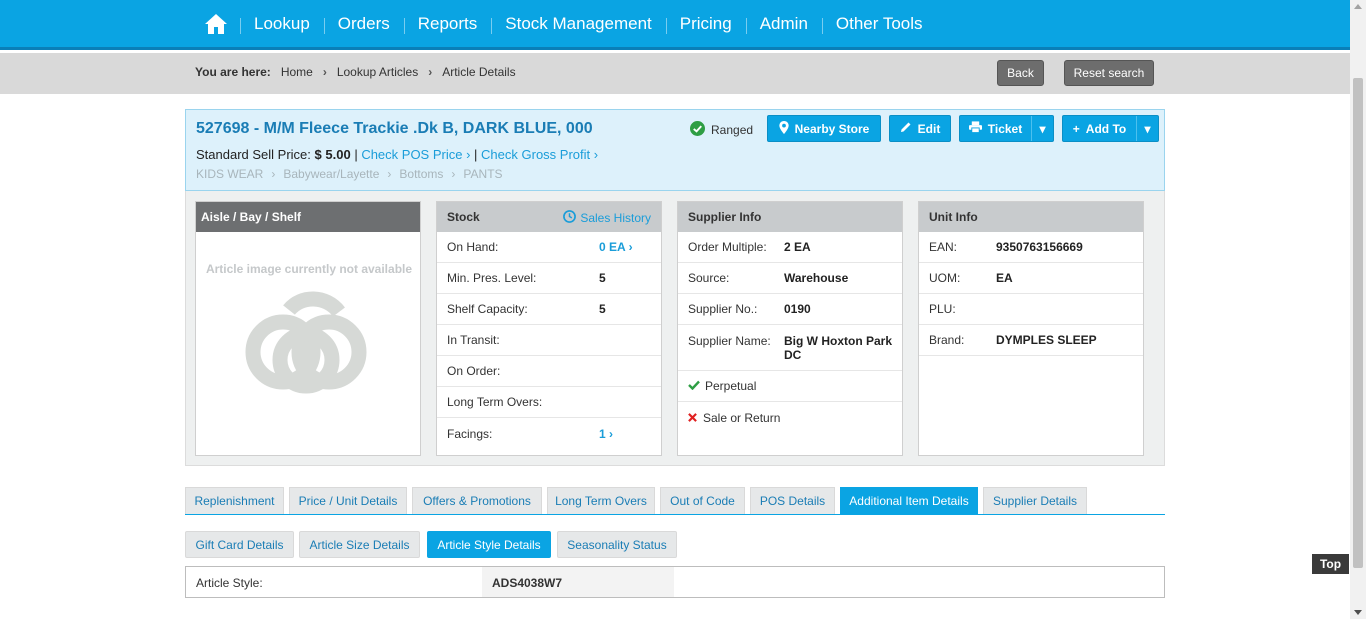 Image resolution: width=1366 pixels, height=619 pixels. I want to click on printer-icon, so click(975, 128).